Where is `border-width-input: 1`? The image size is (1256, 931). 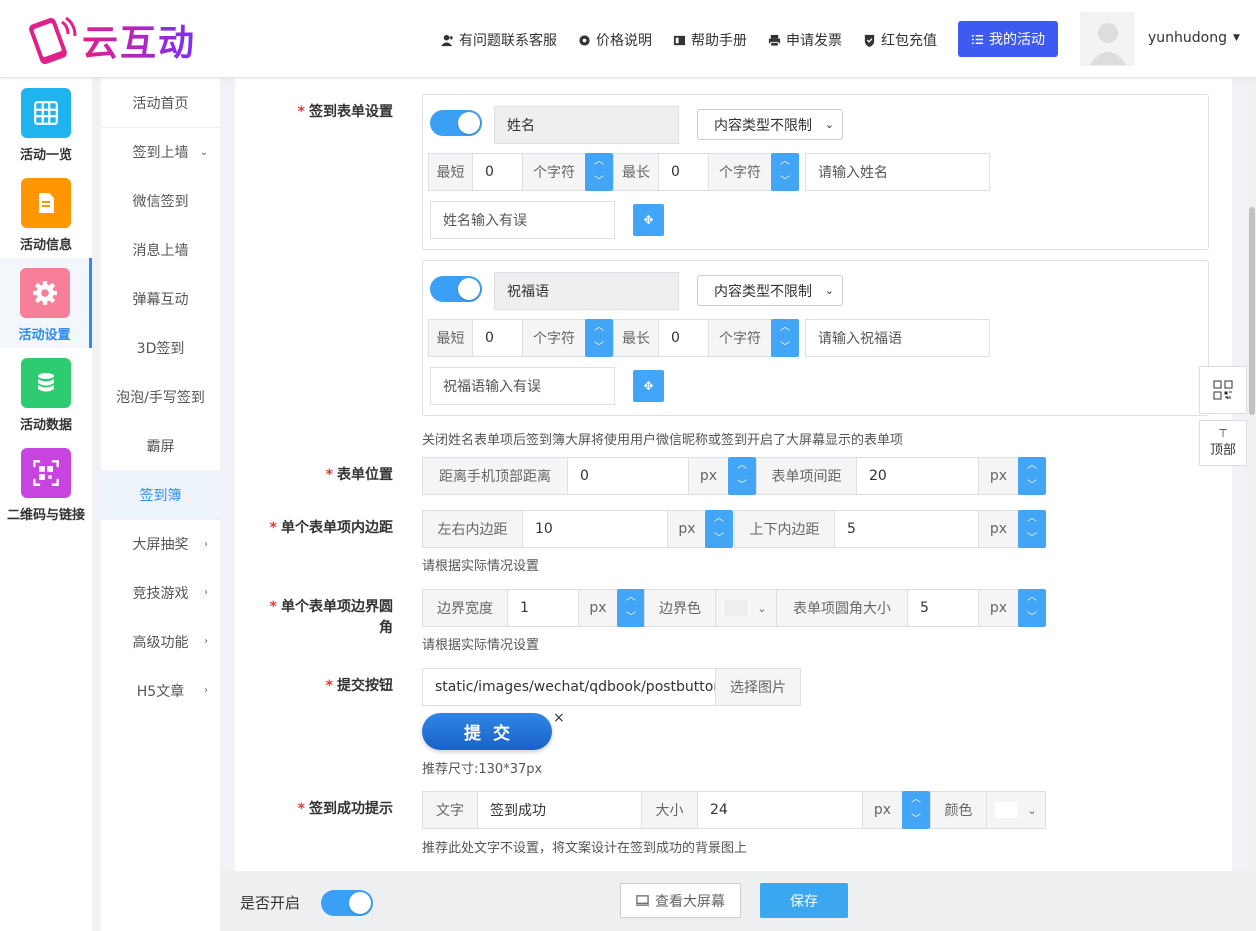
border-width-input: 1 is located at coordinates (543, 608).